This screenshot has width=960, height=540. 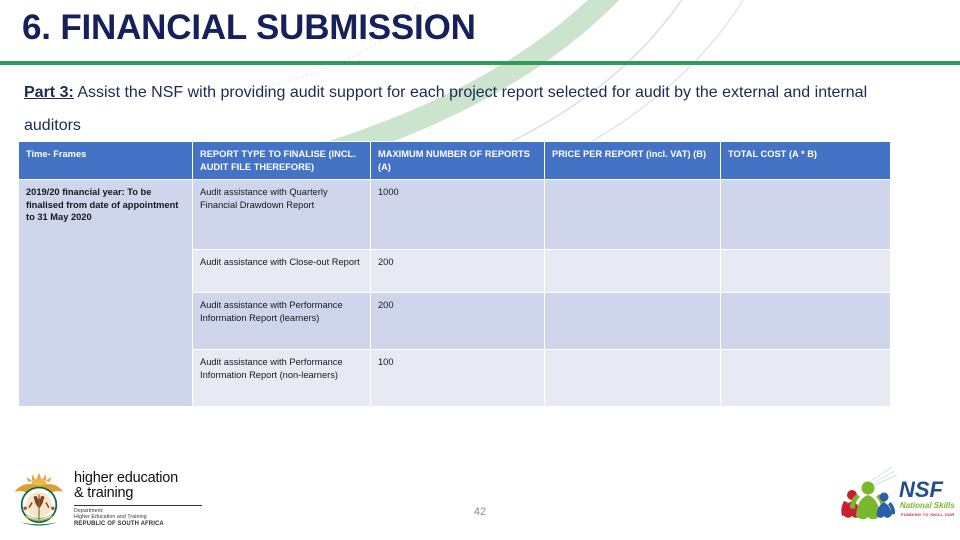 I want to click on part-label: Part 3:, so click(x=49, y=92).